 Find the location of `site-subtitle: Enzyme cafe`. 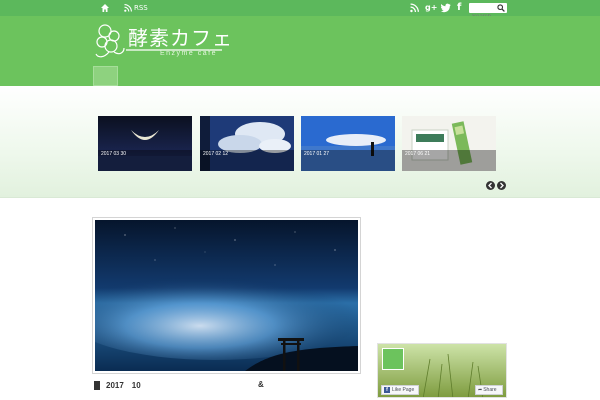

site-subtitle: Enzyme cafe is located at coordinates (188, 53).